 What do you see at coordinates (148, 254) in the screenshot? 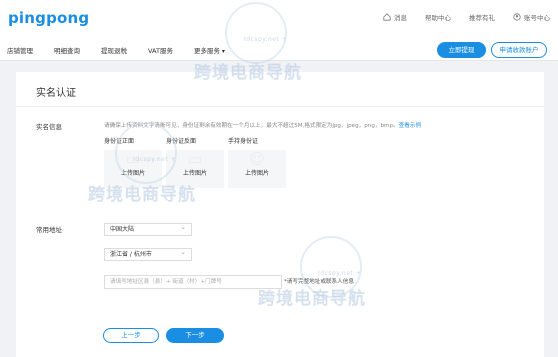
I see `region-select: 浙江省 / 杭州市` at bounding box center [148, 254].